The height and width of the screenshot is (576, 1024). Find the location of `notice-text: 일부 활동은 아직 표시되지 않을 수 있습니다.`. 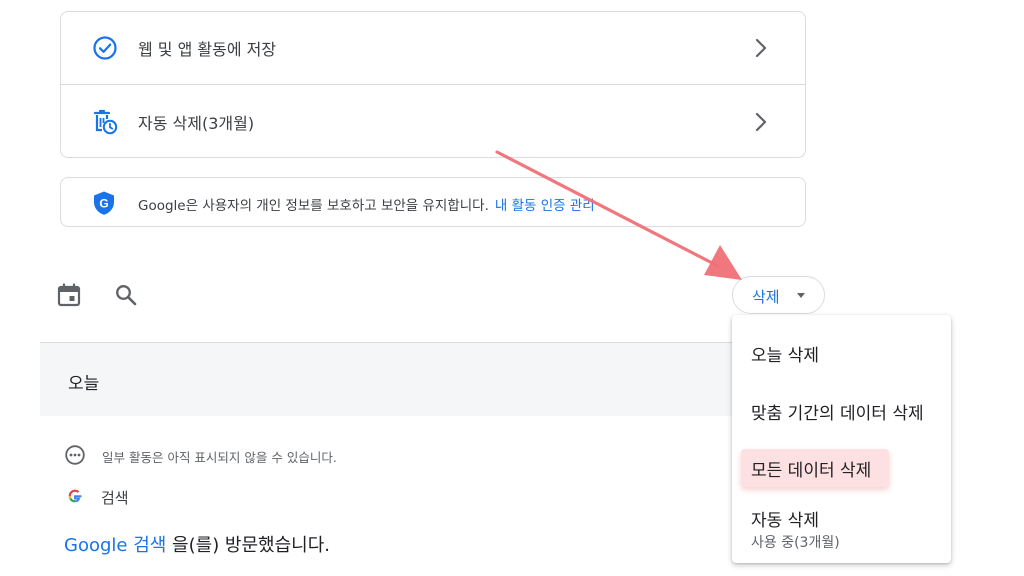

notice-text: 일부 활동은 아직 표시되지 않을 수 있습니다. is located at coordinates (219, 457).